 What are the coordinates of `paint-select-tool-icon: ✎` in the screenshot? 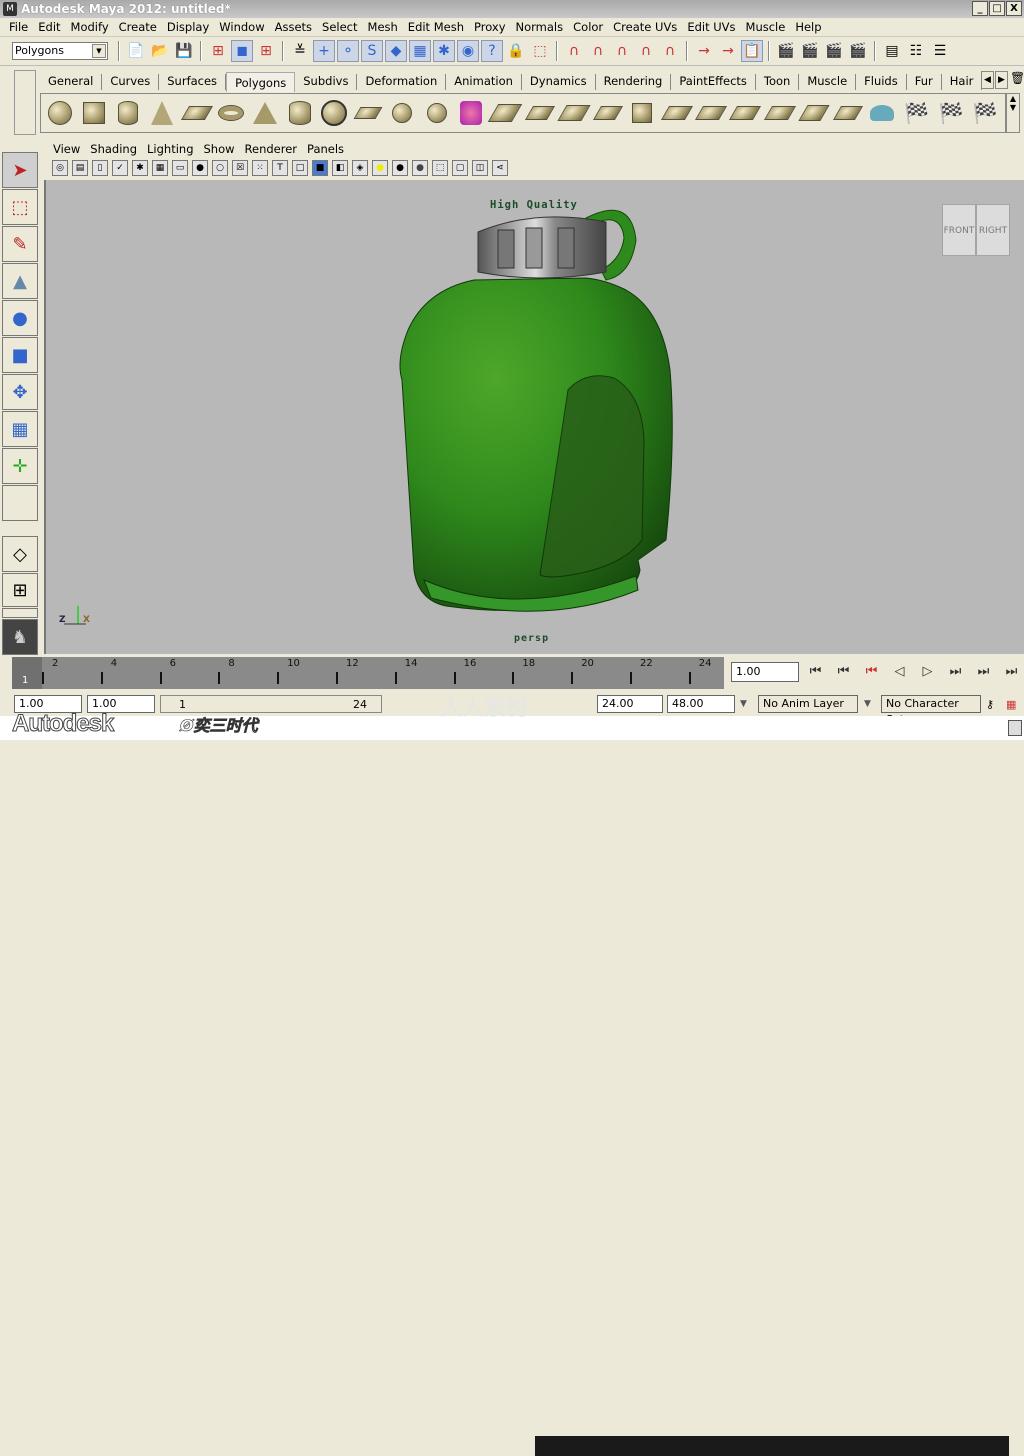 It's located at (20, 244).